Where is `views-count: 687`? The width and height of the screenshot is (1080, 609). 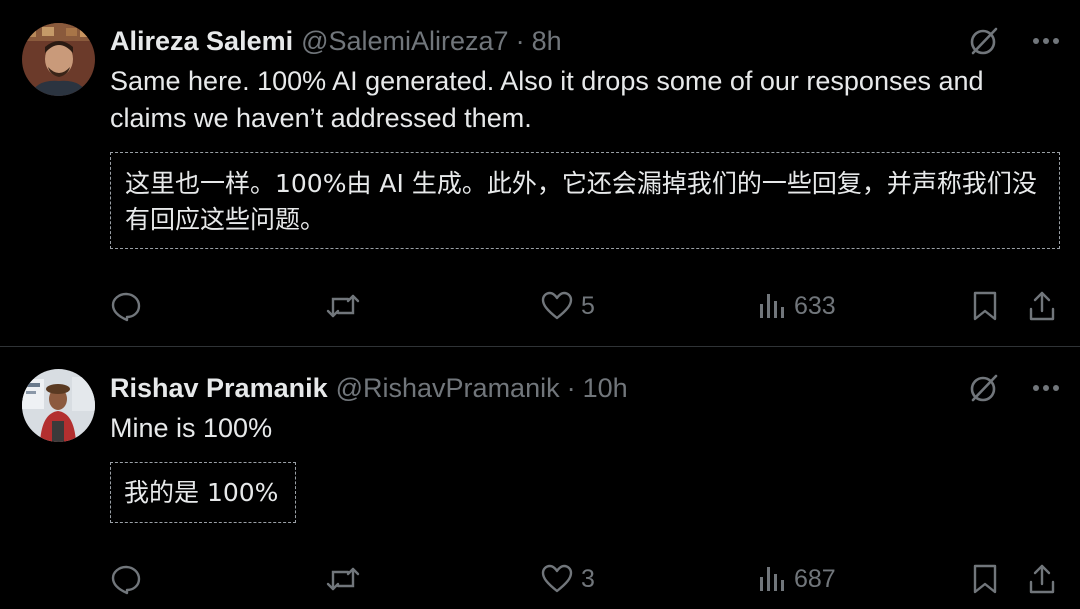 views-count: 687 is located at coordinates (815, 578).